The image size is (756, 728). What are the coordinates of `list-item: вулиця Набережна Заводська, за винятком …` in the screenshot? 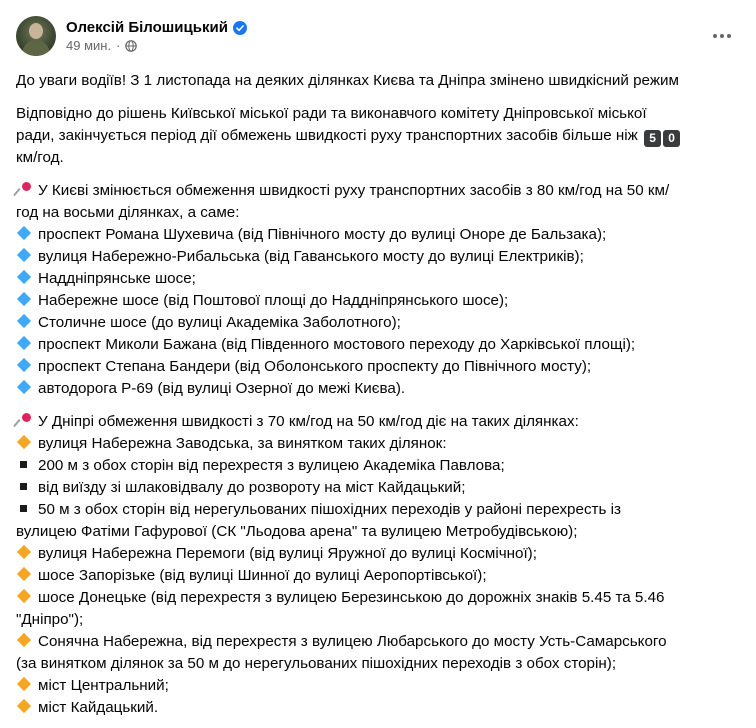 It's located at (378, 444).